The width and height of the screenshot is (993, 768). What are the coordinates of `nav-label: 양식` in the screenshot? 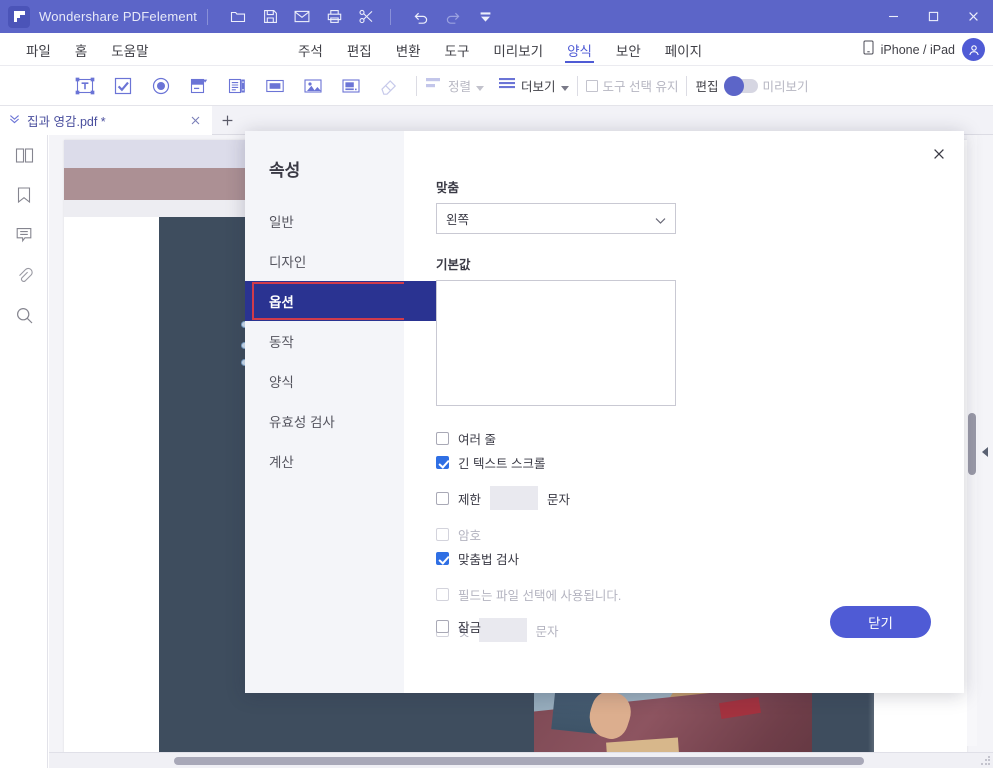 It's located at (281, 382).